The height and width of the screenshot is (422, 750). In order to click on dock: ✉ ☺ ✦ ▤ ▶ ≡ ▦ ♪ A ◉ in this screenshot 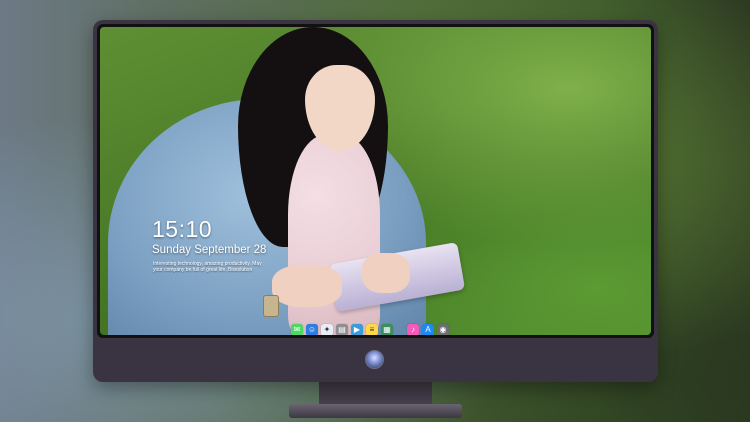, I will do `click(370, 329)`.